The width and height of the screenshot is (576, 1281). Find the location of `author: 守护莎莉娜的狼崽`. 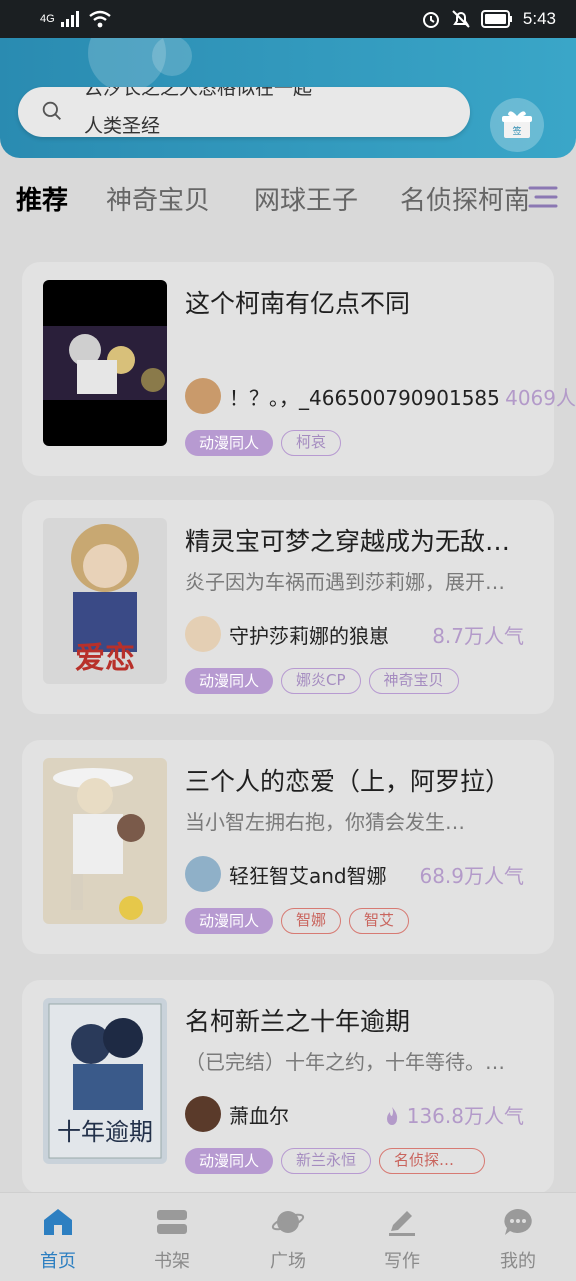

author: 守护莎莉娜的狼崽 is located at coordinates (287, 634).